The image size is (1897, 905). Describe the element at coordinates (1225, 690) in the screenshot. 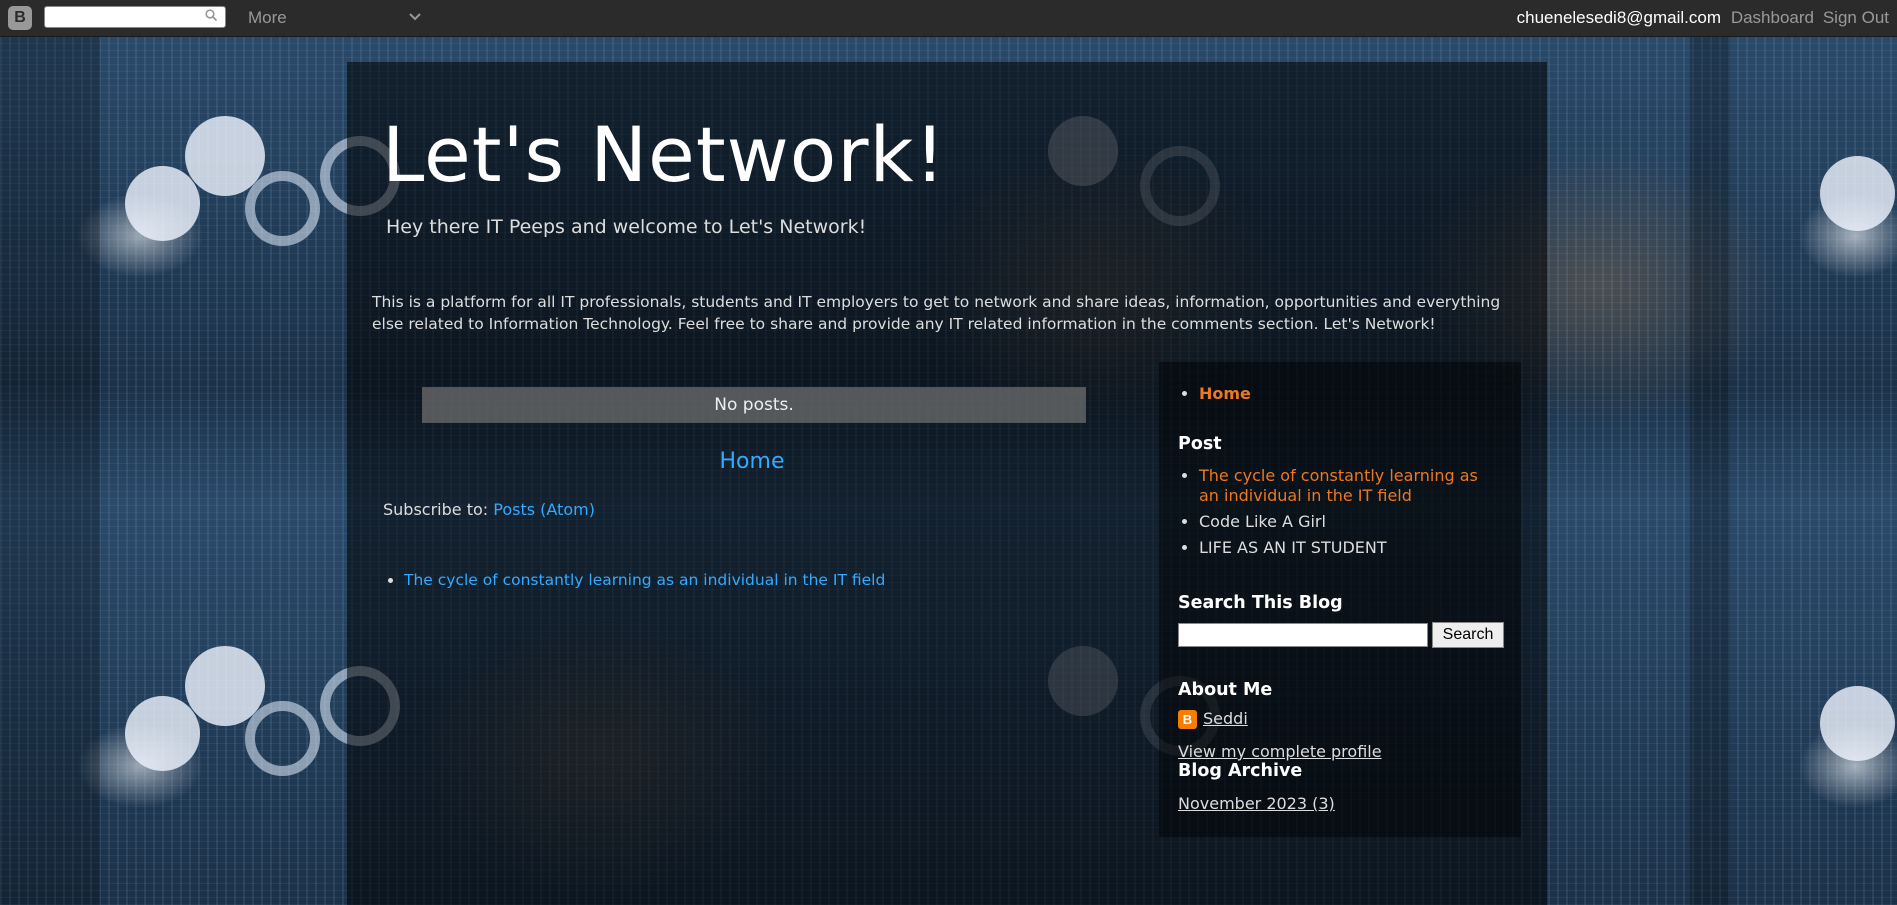

I see `about-me-heading: About Me` at that location.